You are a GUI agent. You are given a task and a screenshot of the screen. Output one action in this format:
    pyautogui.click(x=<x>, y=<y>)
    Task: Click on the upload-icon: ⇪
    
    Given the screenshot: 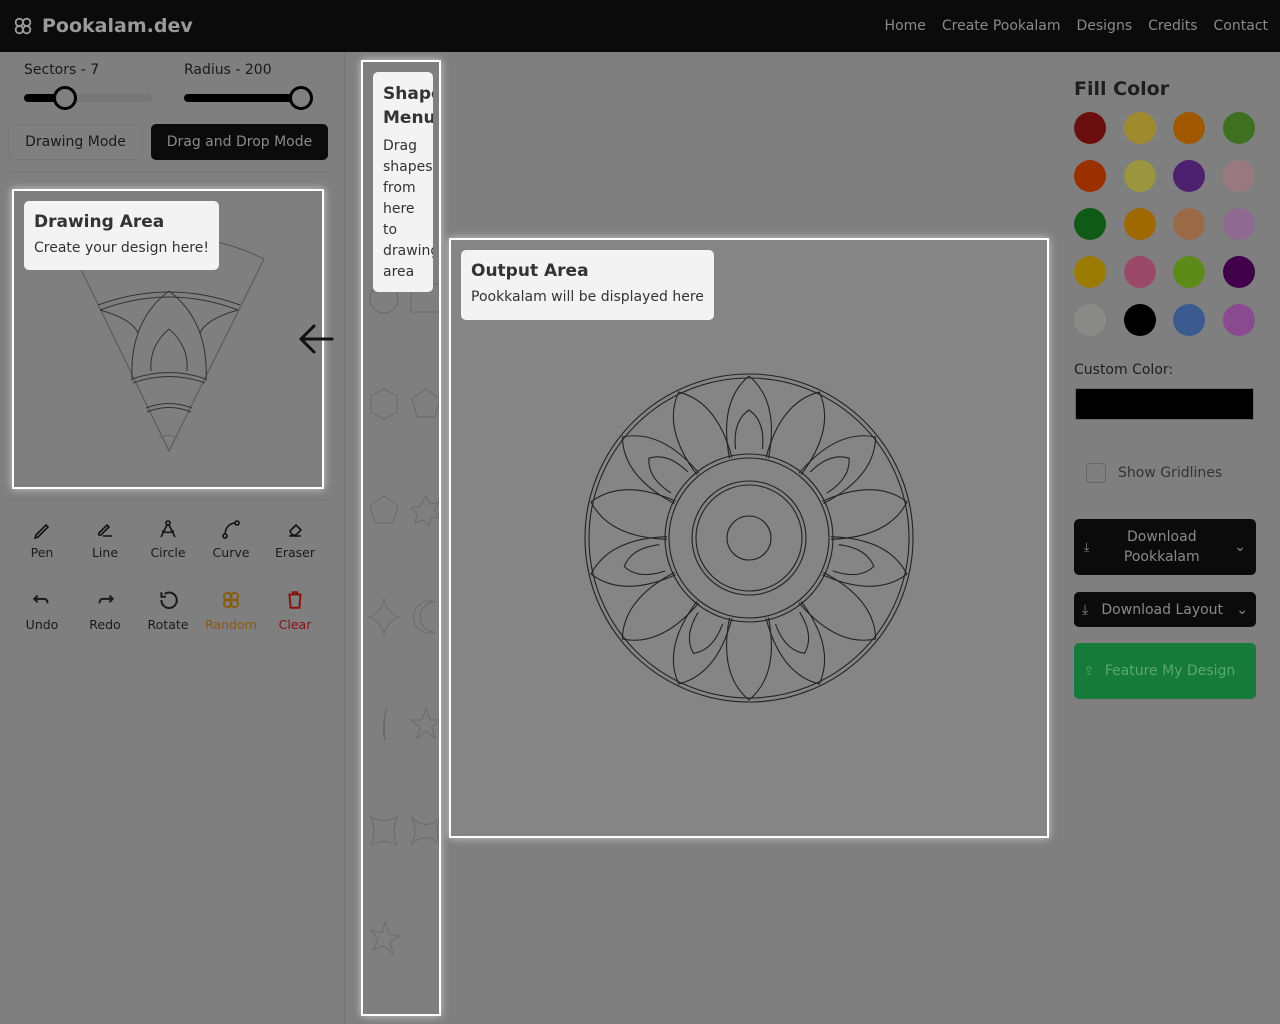 What is the action you would take?
    pyautogui.click(x=1089, y=671)
    